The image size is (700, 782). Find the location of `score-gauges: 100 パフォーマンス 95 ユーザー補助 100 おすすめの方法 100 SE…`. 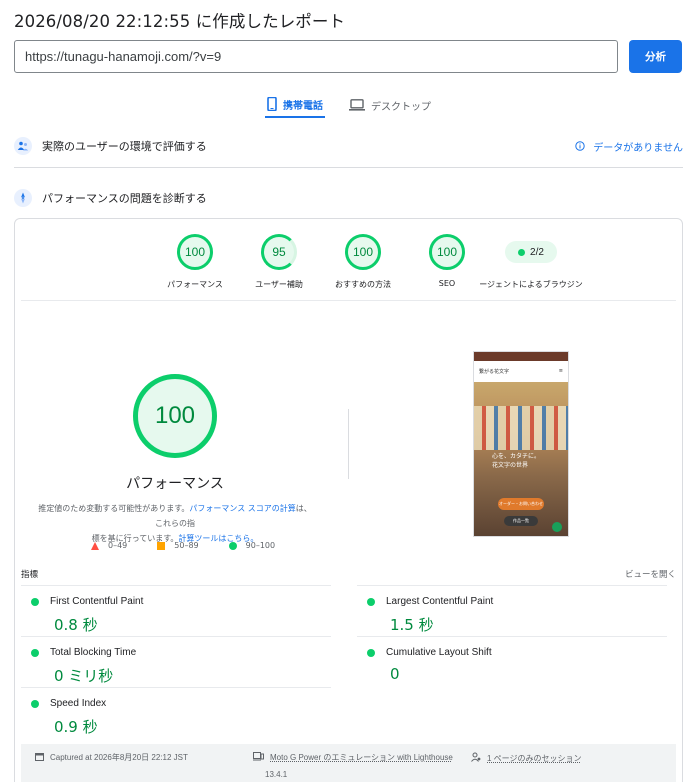

score-gauges: 100 パフォーマンス 95 ユーザー補助 100 おすすめの方法 100 SE… is located at coordinates (368, 262).